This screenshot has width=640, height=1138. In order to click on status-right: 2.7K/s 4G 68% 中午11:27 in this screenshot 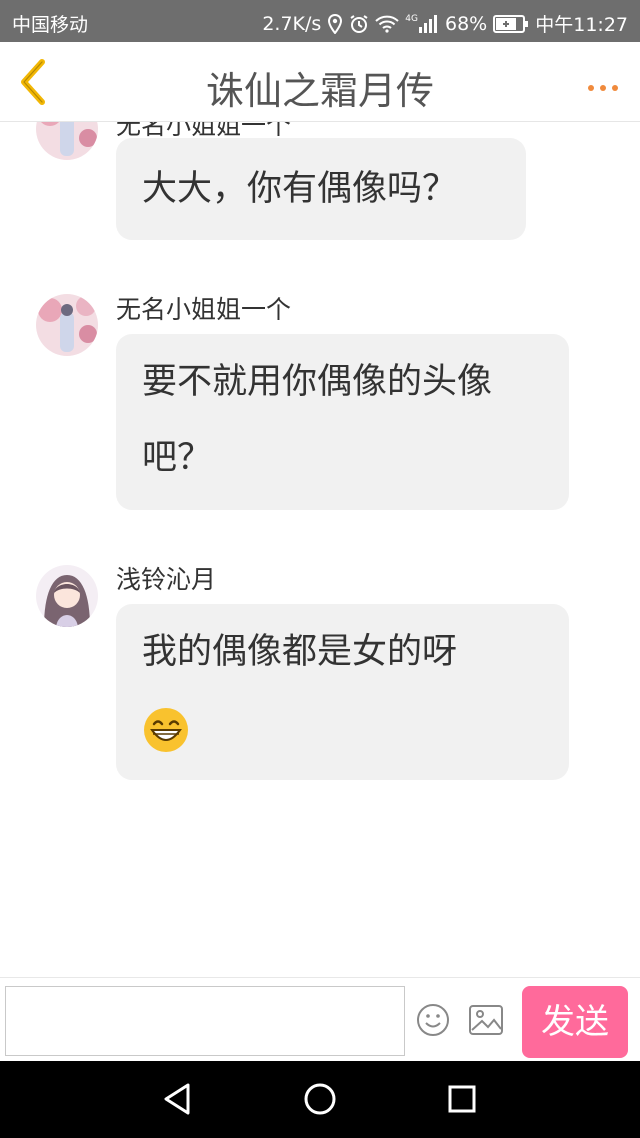, I will do `click(445, 23)`.